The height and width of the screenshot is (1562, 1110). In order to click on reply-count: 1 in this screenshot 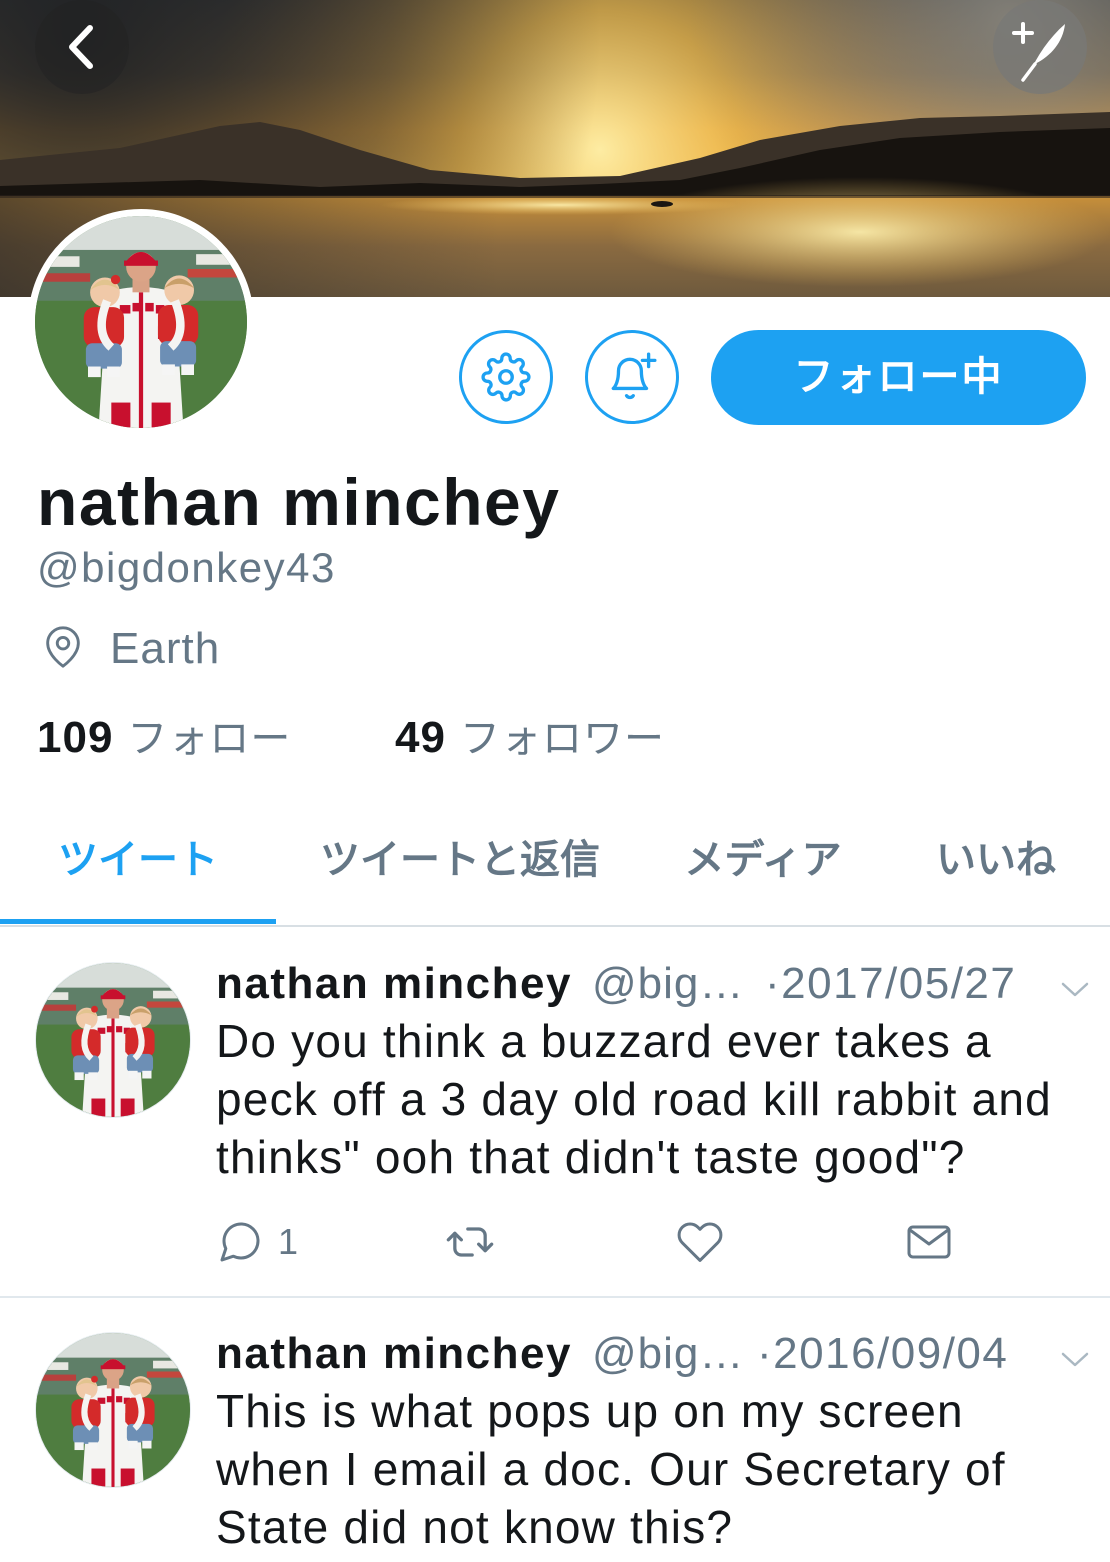, I will do `click(288, 1241)`.